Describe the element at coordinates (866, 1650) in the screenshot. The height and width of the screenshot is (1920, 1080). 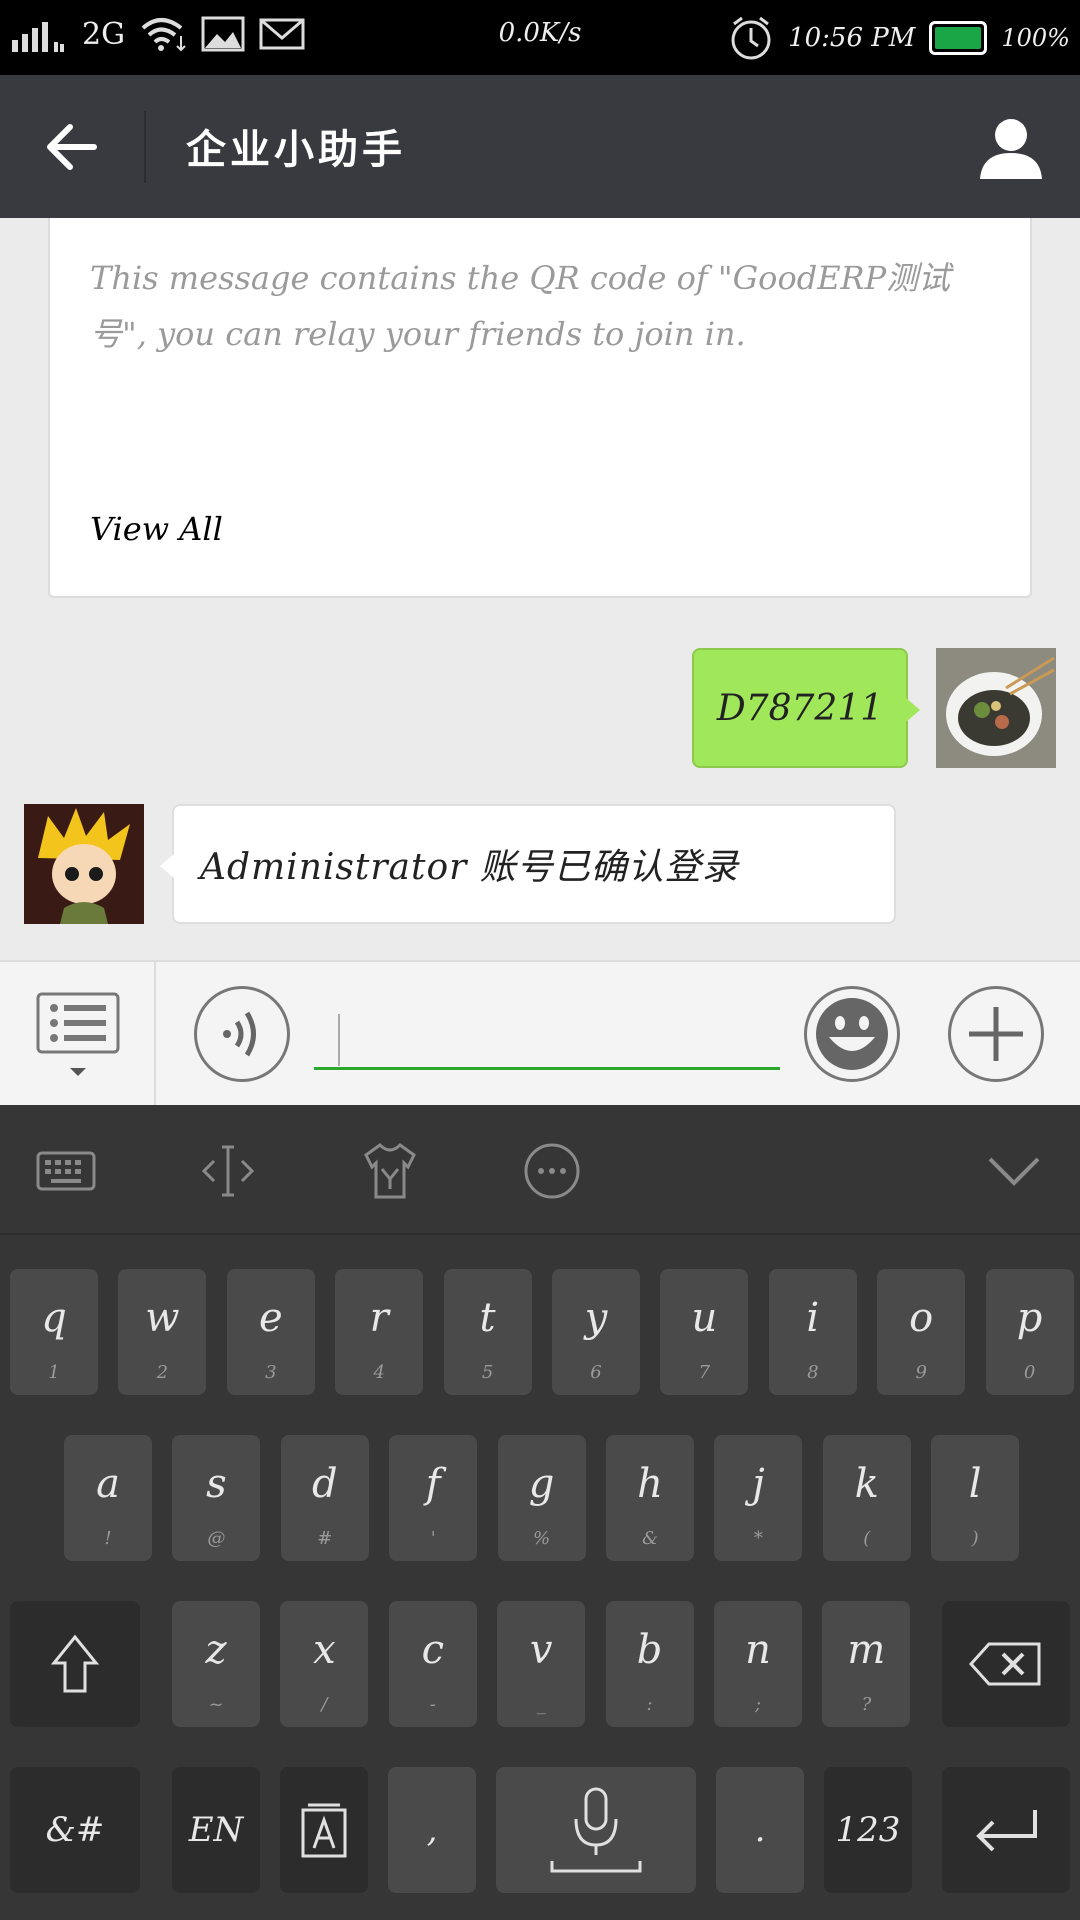
I see `key-label: m` at that location.